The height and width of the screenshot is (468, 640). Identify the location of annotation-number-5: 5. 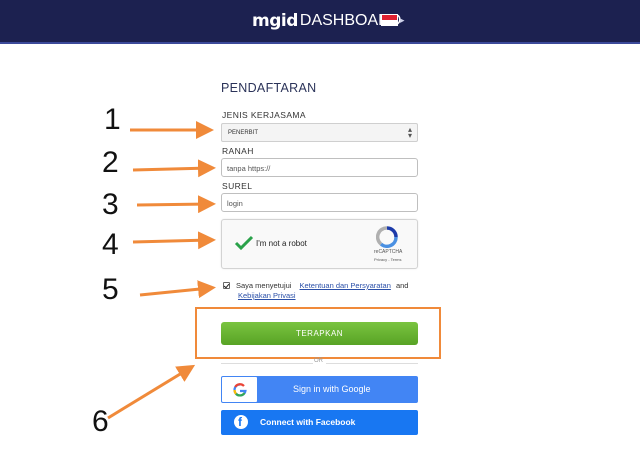
(110, 289).